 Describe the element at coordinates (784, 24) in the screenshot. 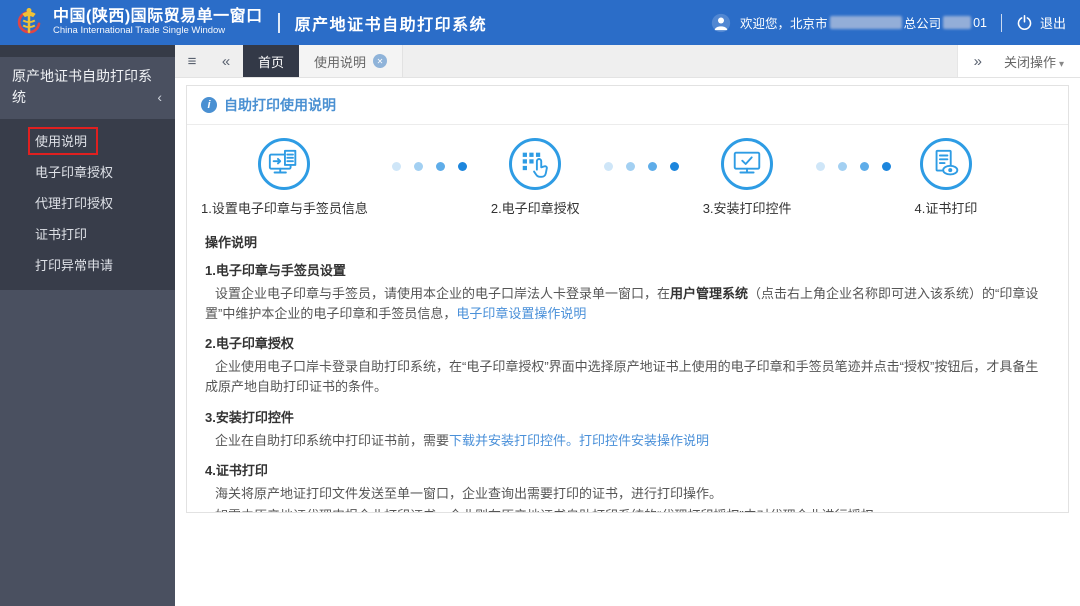

I see `welcome-text-prefix: 欢迎您，北京市` at that location.